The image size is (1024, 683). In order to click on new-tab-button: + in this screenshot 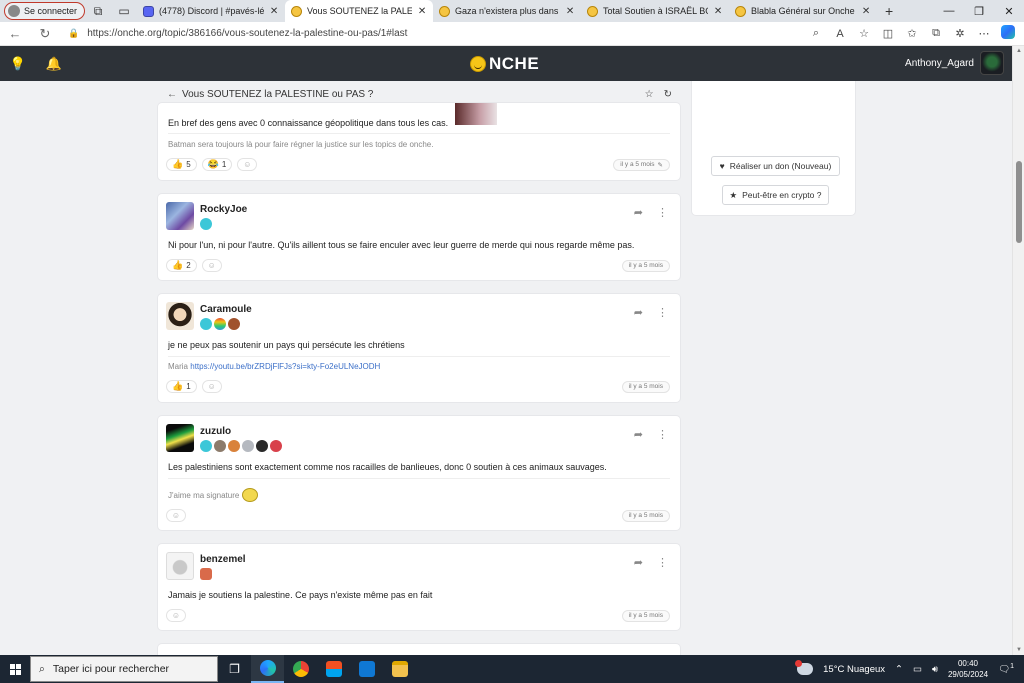, I will do `click(889, 11)`.